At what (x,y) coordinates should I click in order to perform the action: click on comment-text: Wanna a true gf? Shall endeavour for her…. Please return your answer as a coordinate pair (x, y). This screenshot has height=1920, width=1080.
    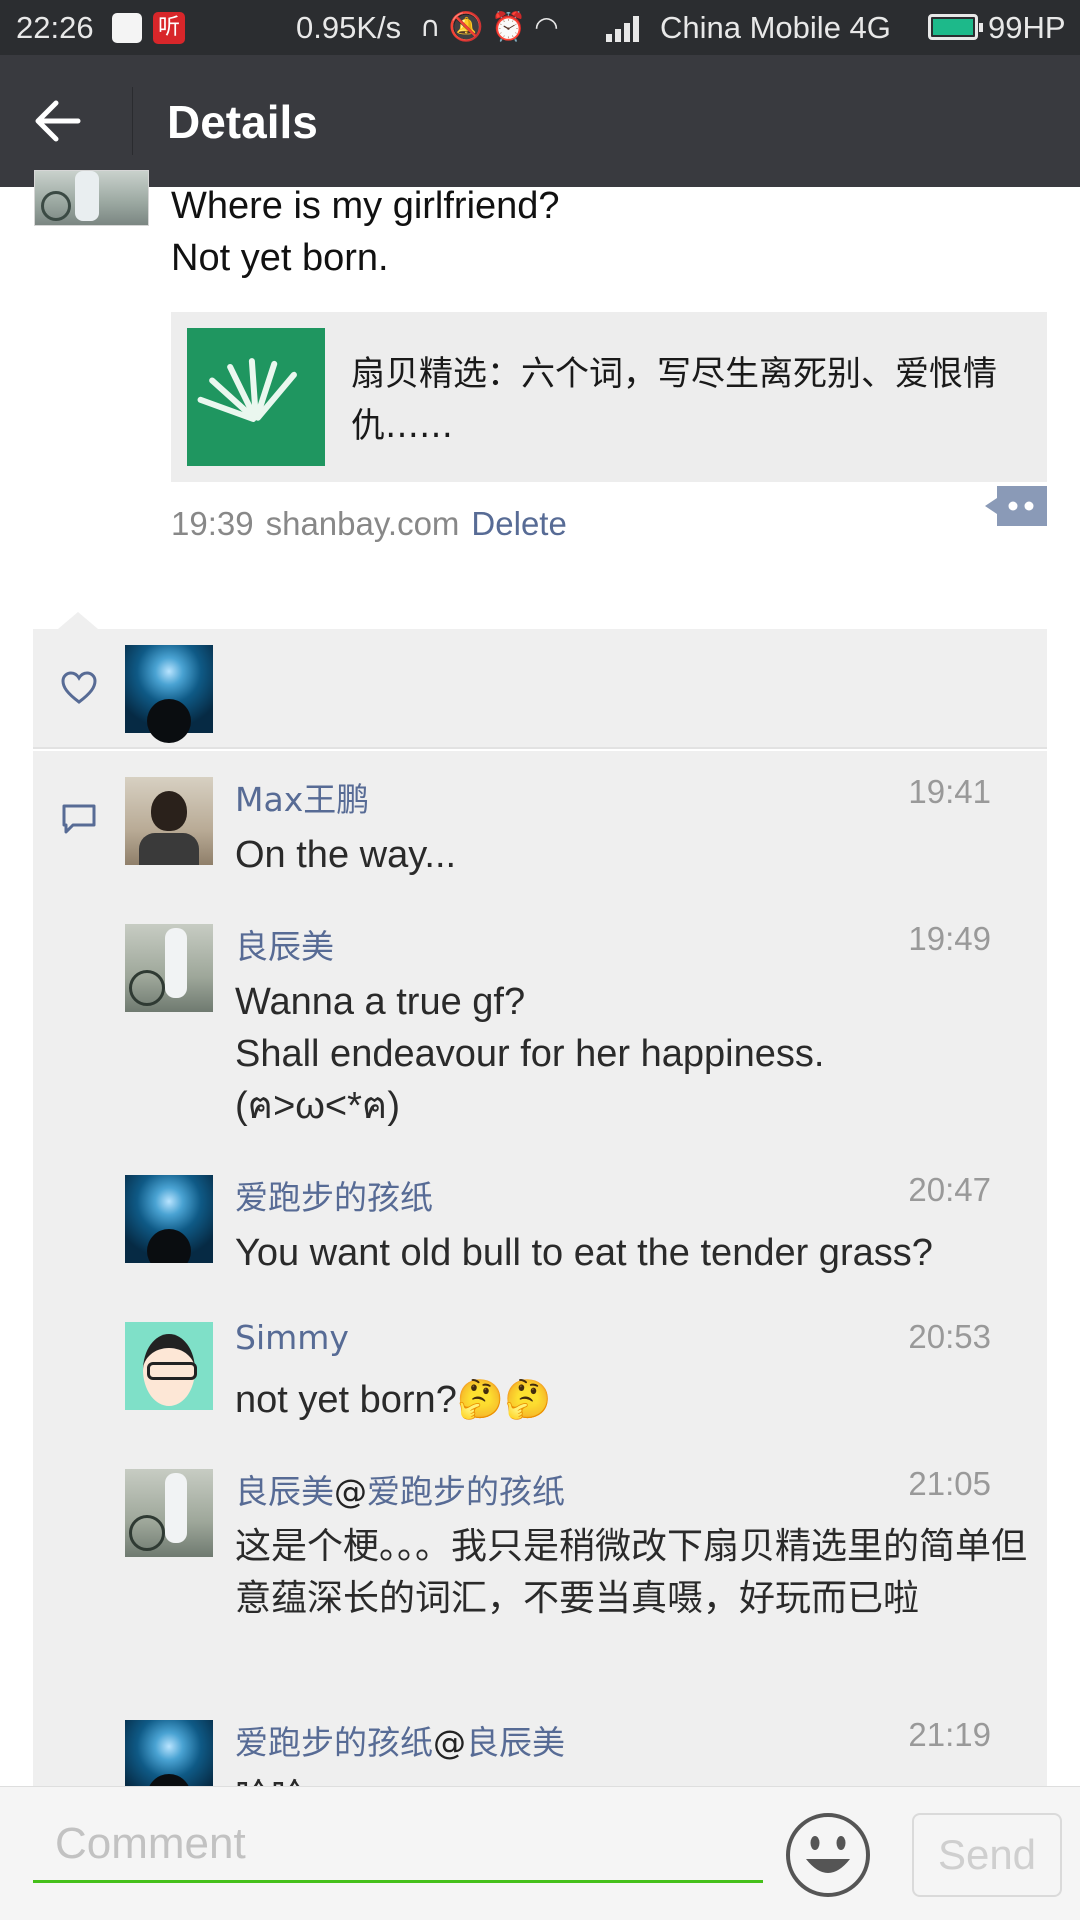
    Looking at the image, I should click on (530, 1054).